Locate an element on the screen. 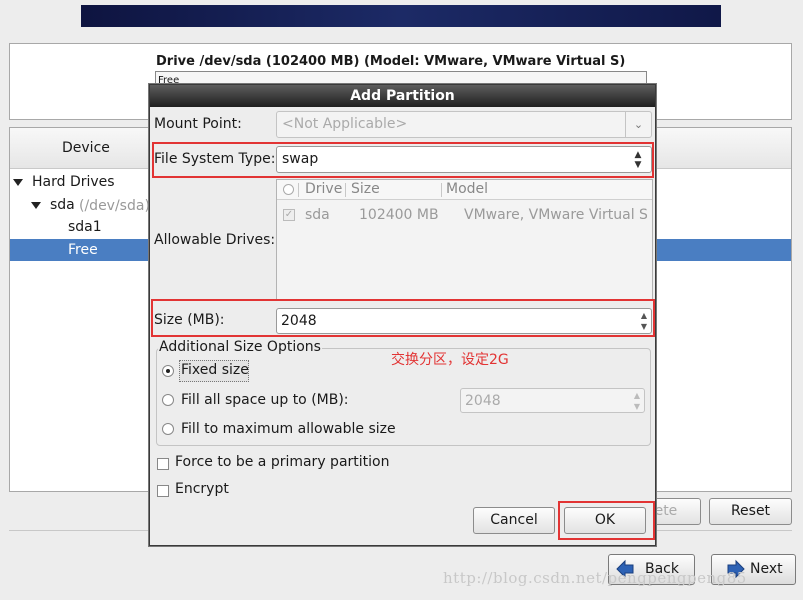  device-column-label: Device is located at coordinates (86, 148).